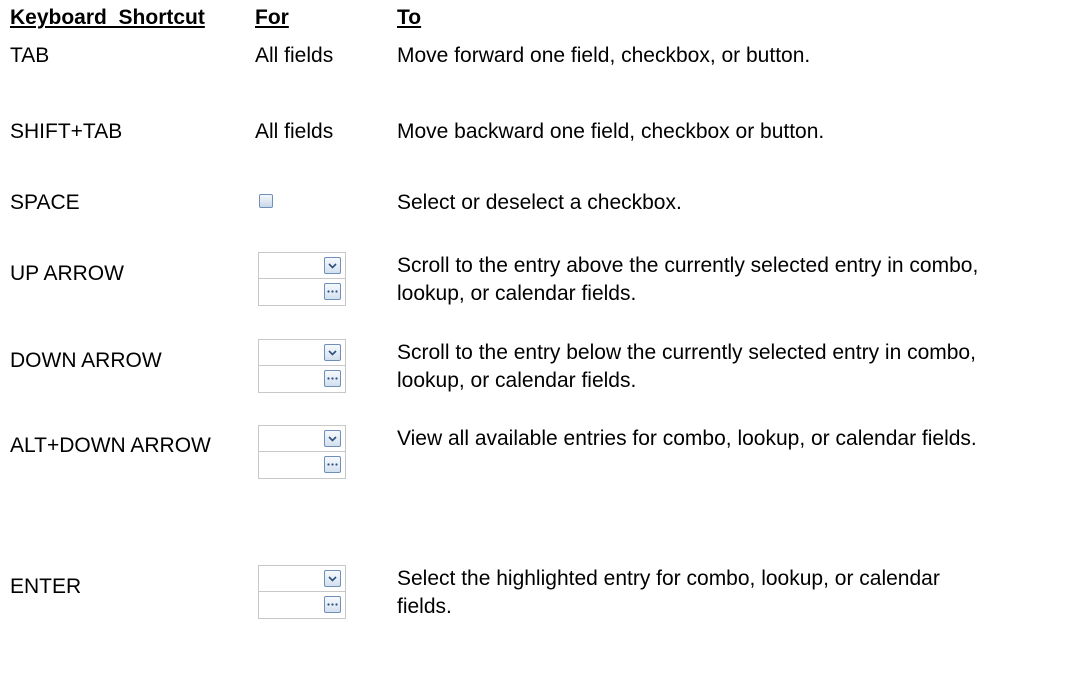 This screenshot has height=684, width=1068. What do you see at coordinates (66, 131) in the screenshot?
I see `shortcut-shift-tab: SHIFT+TAB` at bounding box center [66, 131].